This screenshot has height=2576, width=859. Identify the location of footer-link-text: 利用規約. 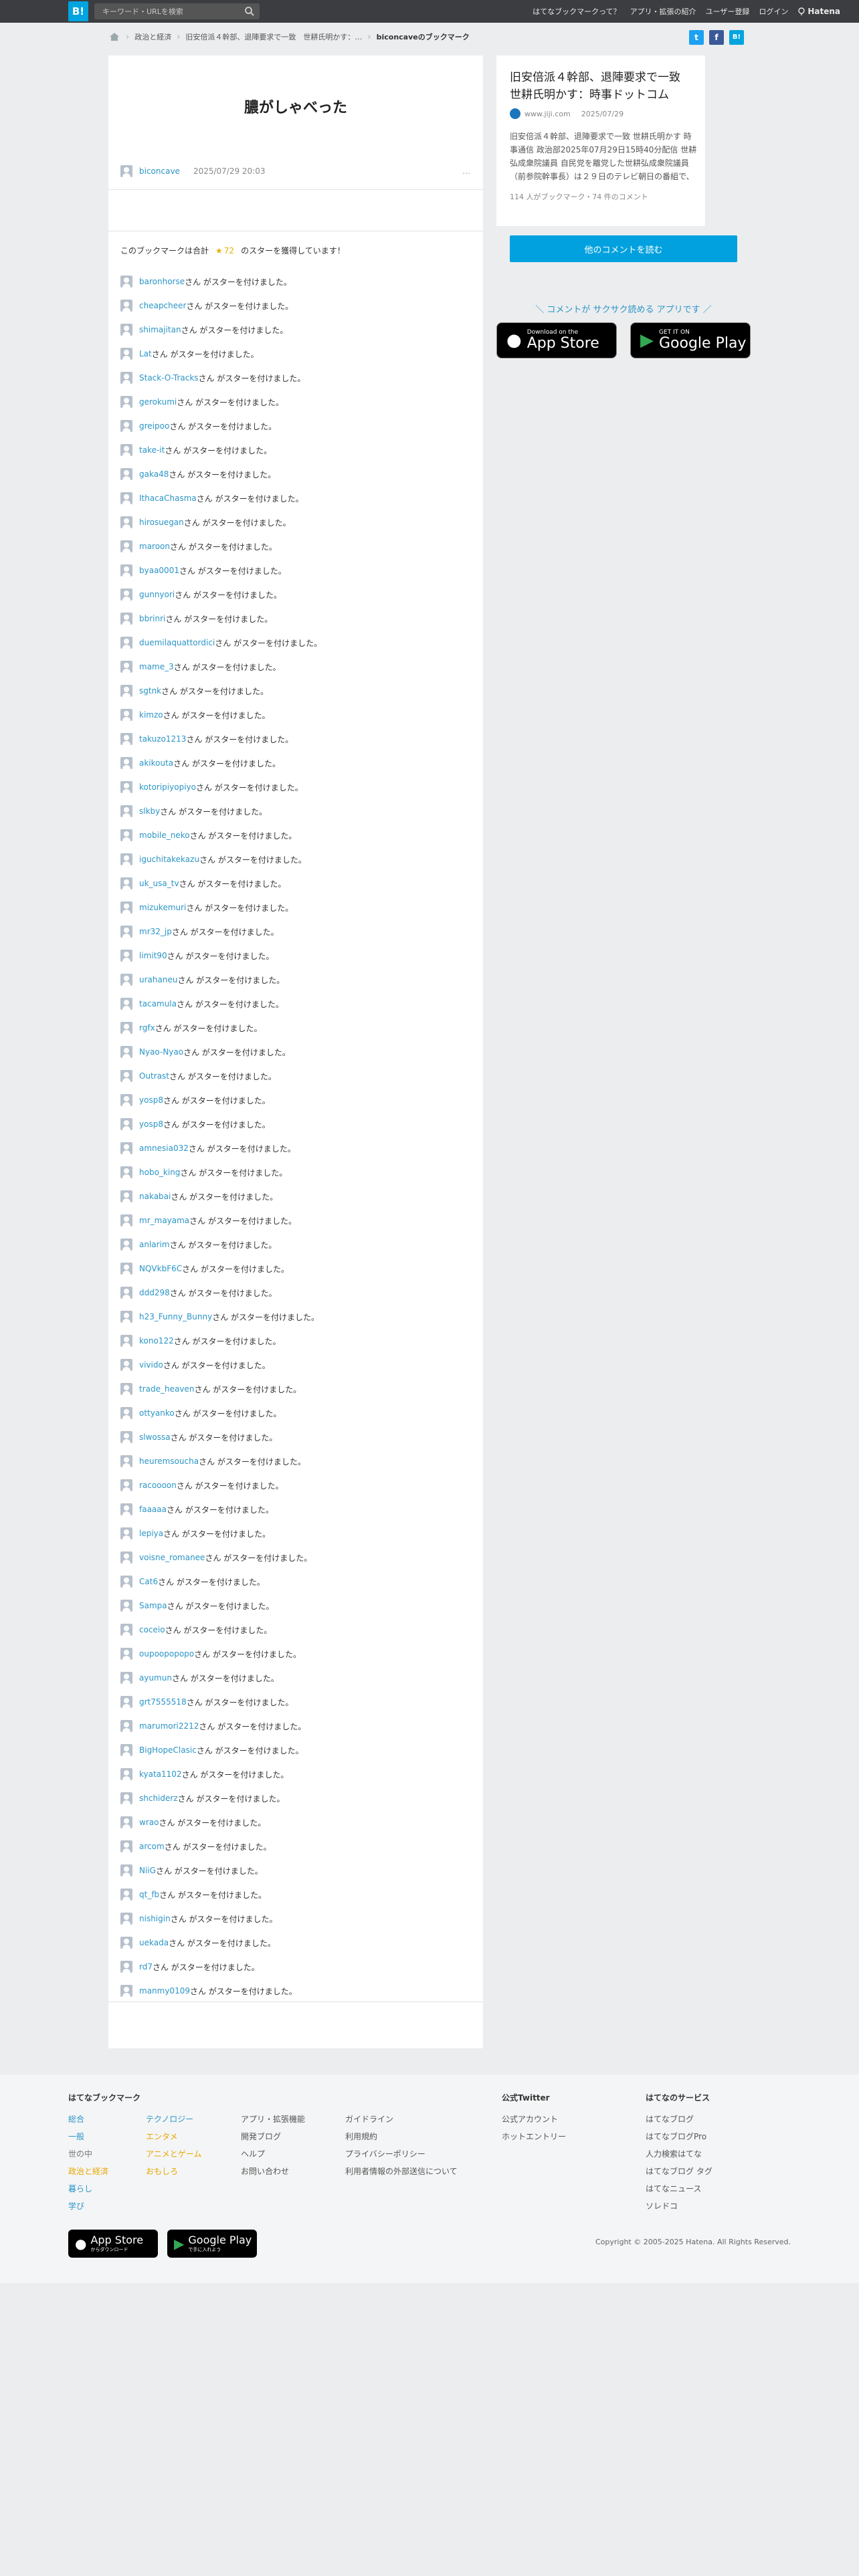
(361, 2136).